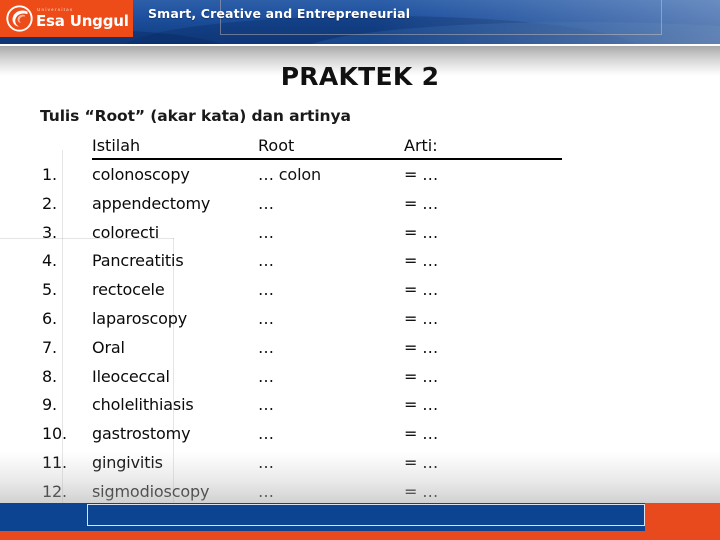 The height and width of the screenshot is (540, 720). Describe the element at coordinates (126, 232) in the screenshot. I see `row-term: colorecti` at that location.